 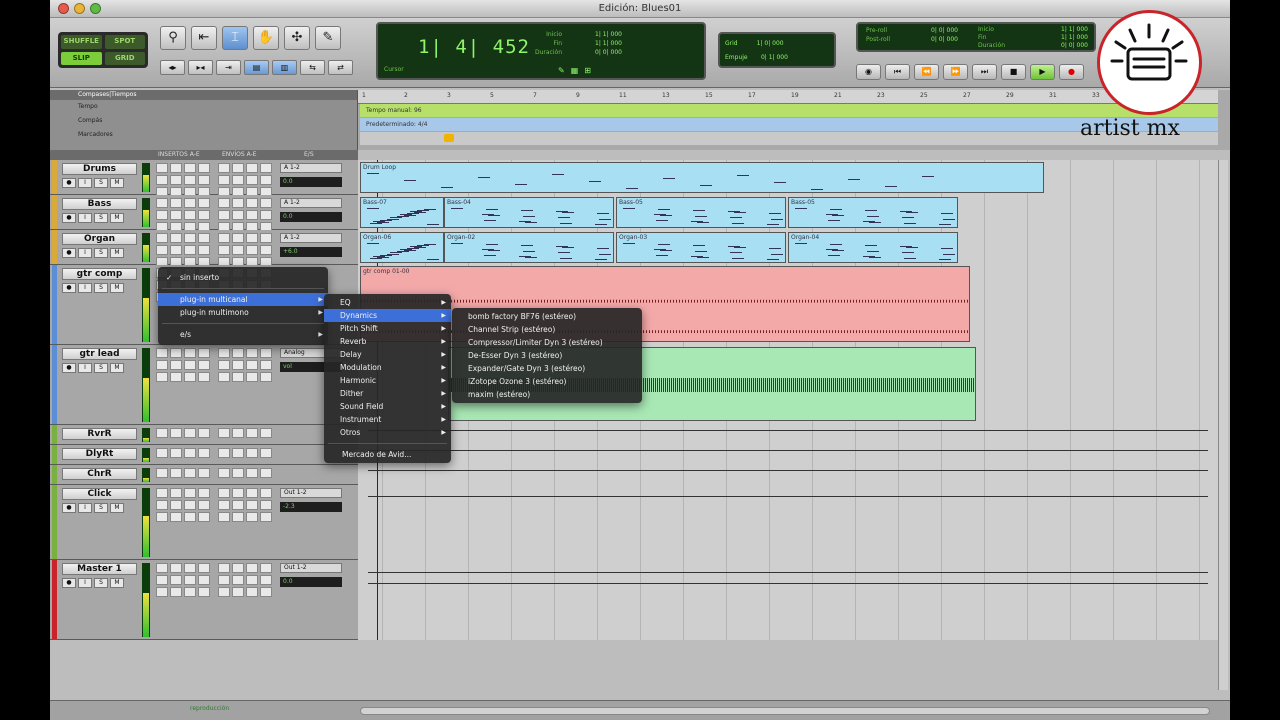 I want to click on go-to-end-icon: ⏭, so click(x=984, y=72).